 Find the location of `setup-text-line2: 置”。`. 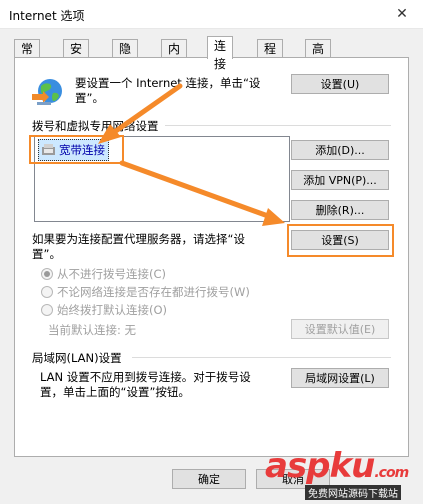

setup-text-line2: 置”。 is located at coordinates (89, 98).